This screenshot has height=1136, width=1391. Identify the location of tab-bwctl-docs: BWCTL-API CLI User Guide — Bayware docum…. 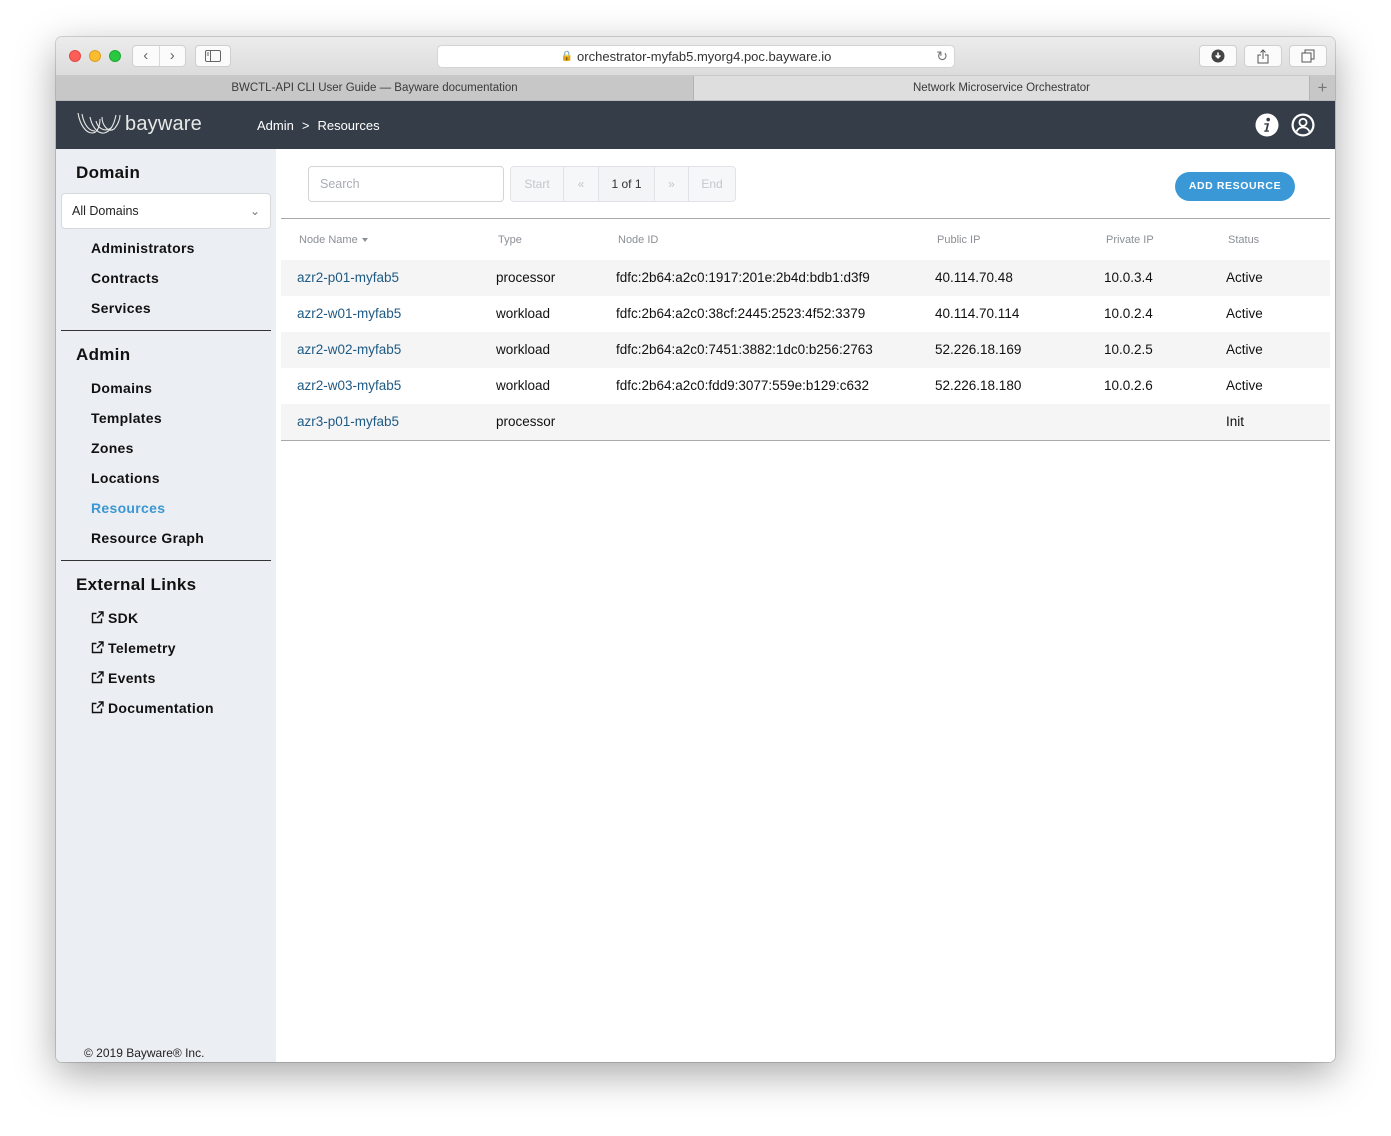
(375, 88).